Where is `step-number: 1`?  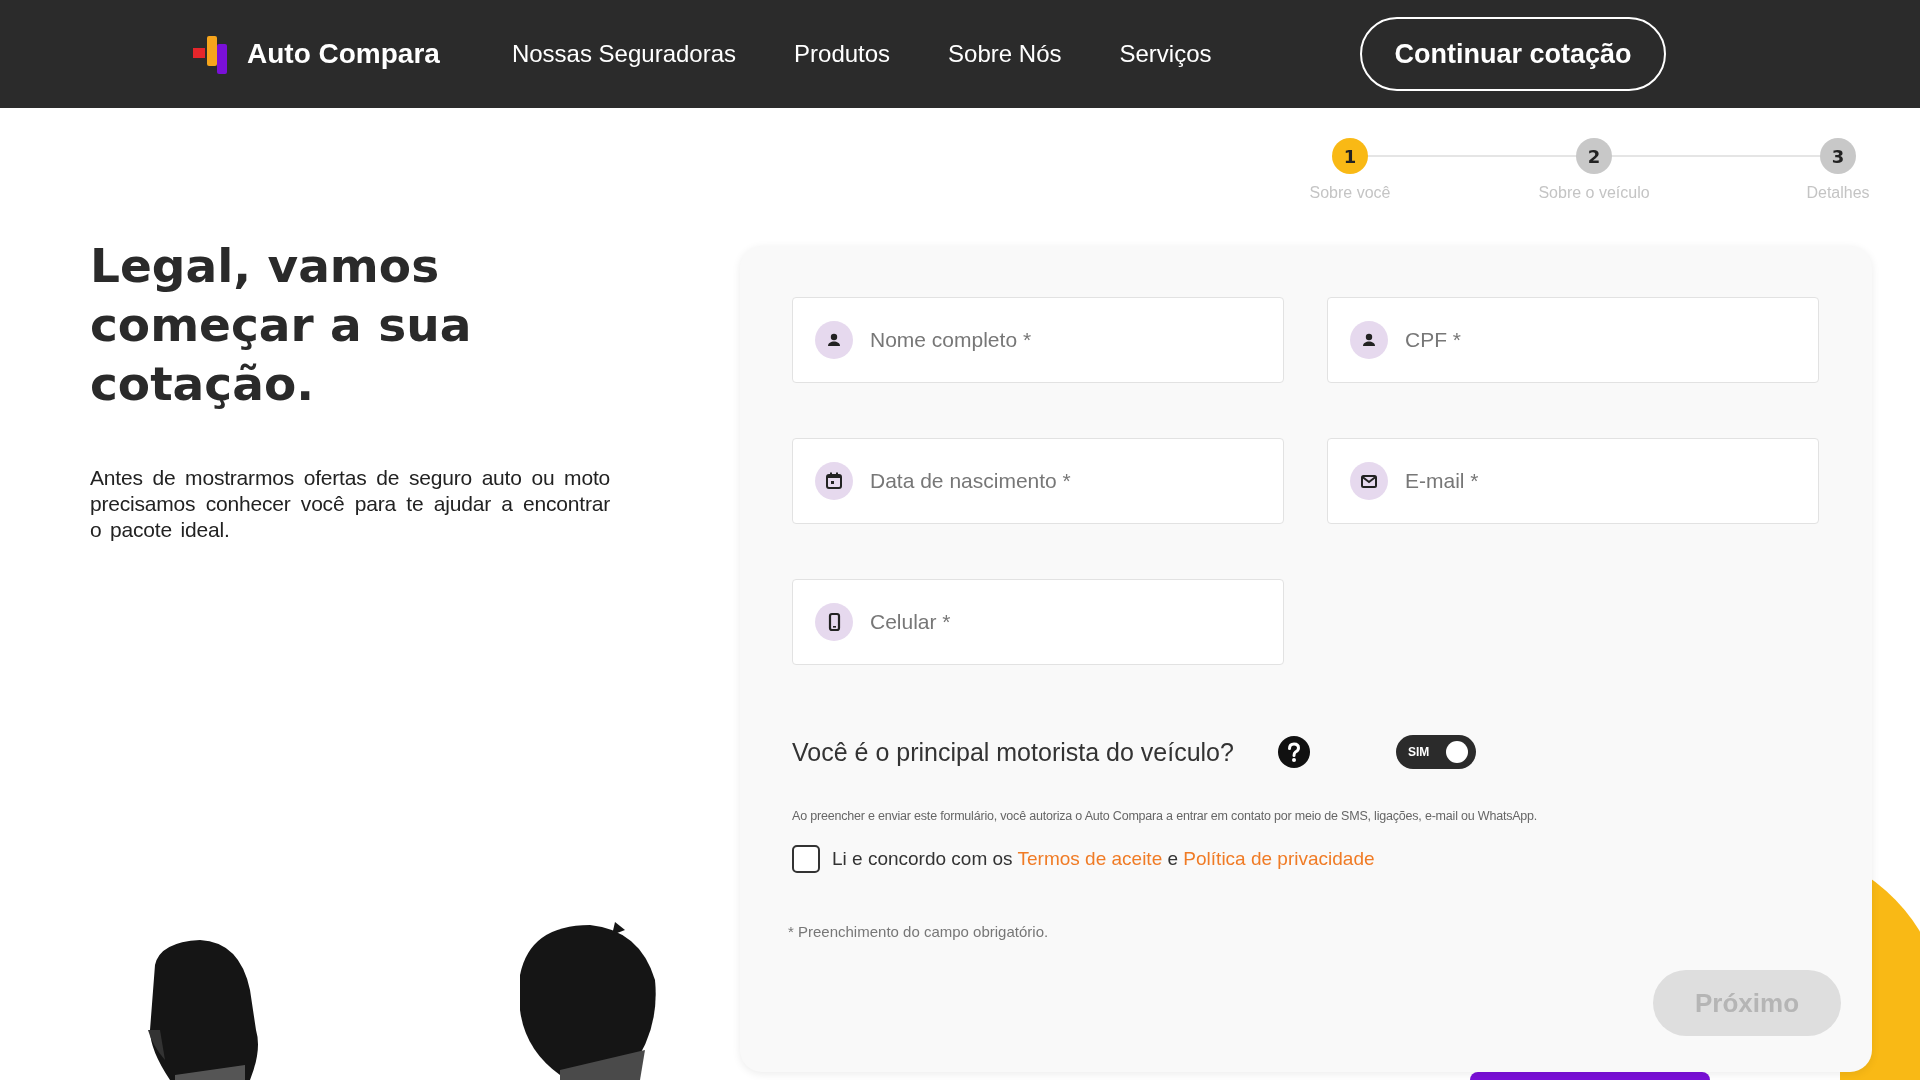 step-number: 1 is located at coordinates (1350, 156).